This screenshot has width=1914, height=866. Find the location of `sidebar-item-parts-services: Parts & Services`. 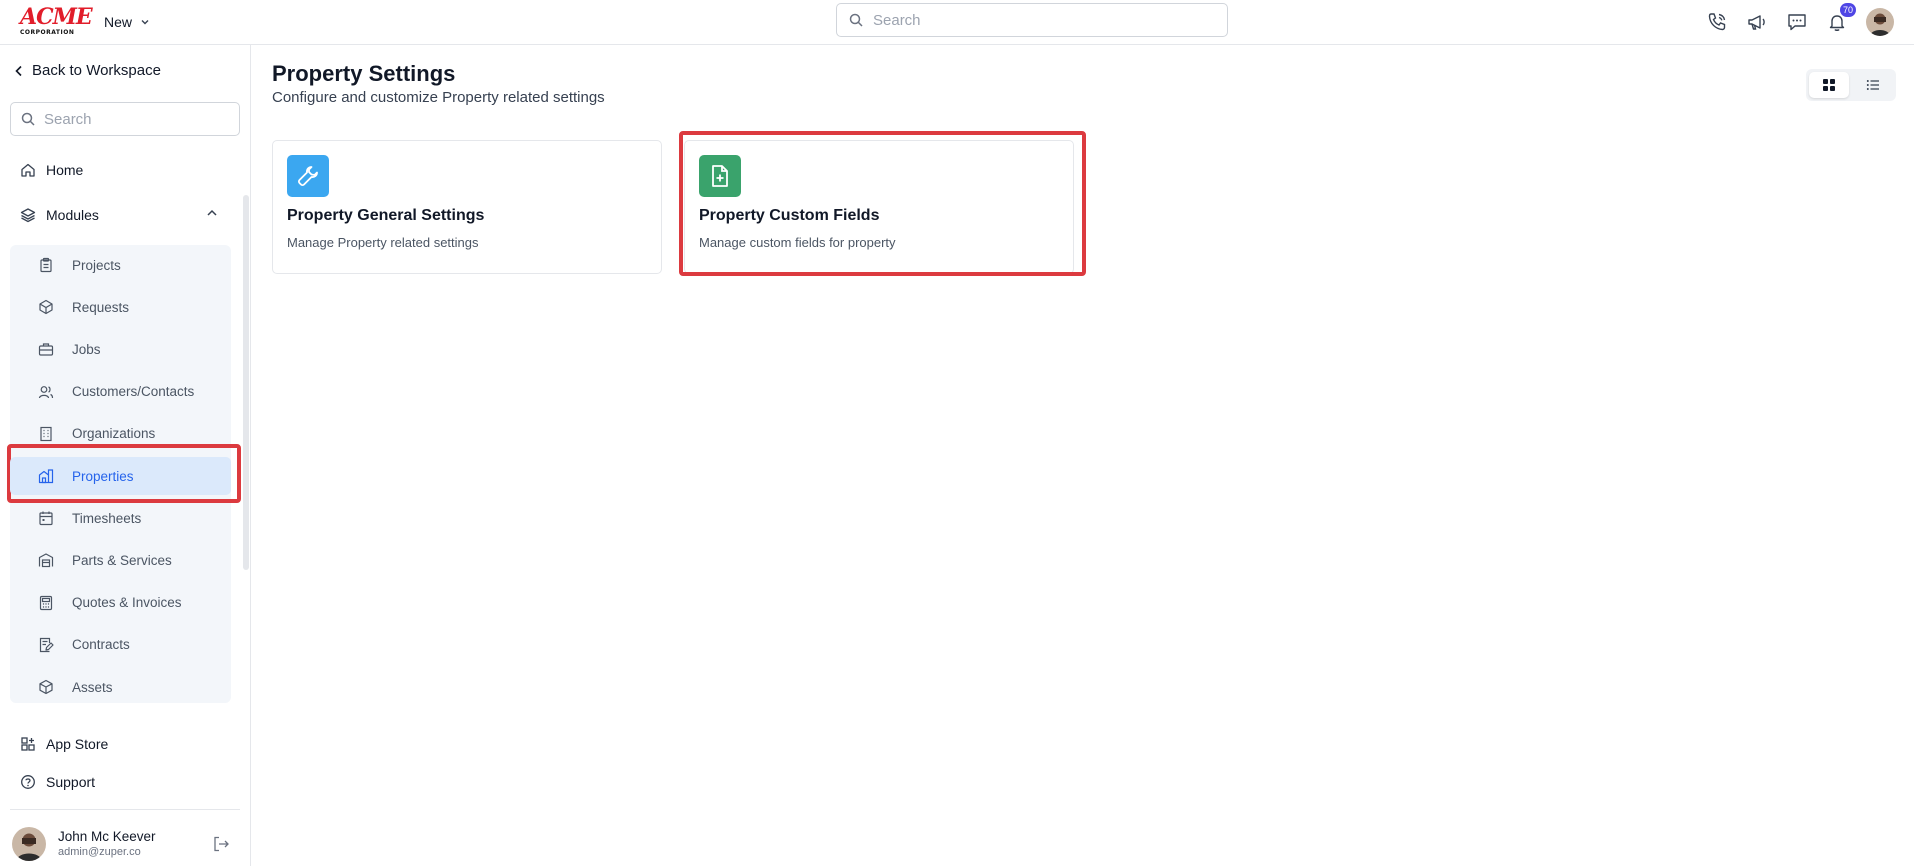

sidebar-item-parts-services: Parts & Services is located at coordinates (120, 560).